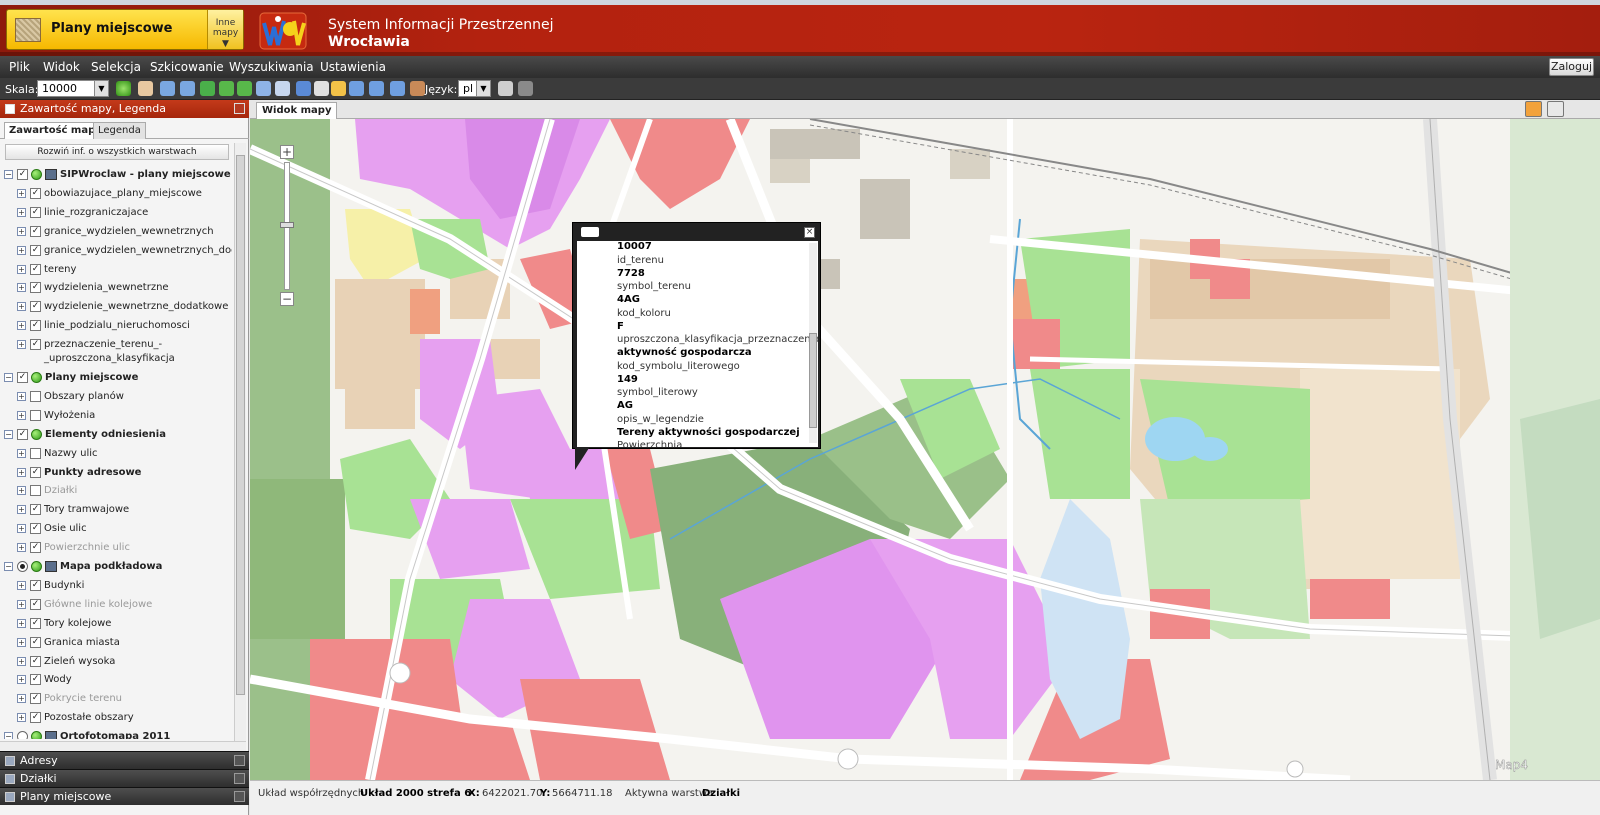  What do you see at coordinates (207, 88) in the screenshot?
I see `globe-icon` at bounding box center [207, 88].